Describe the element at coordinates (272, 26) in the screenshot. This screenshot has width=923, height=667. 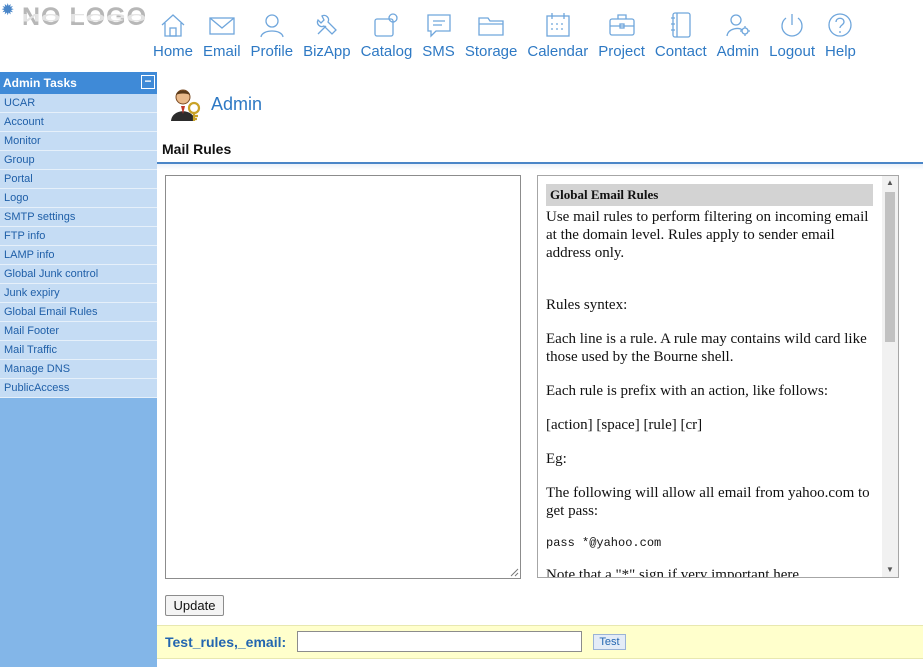
I see `profile-icon` at that location.